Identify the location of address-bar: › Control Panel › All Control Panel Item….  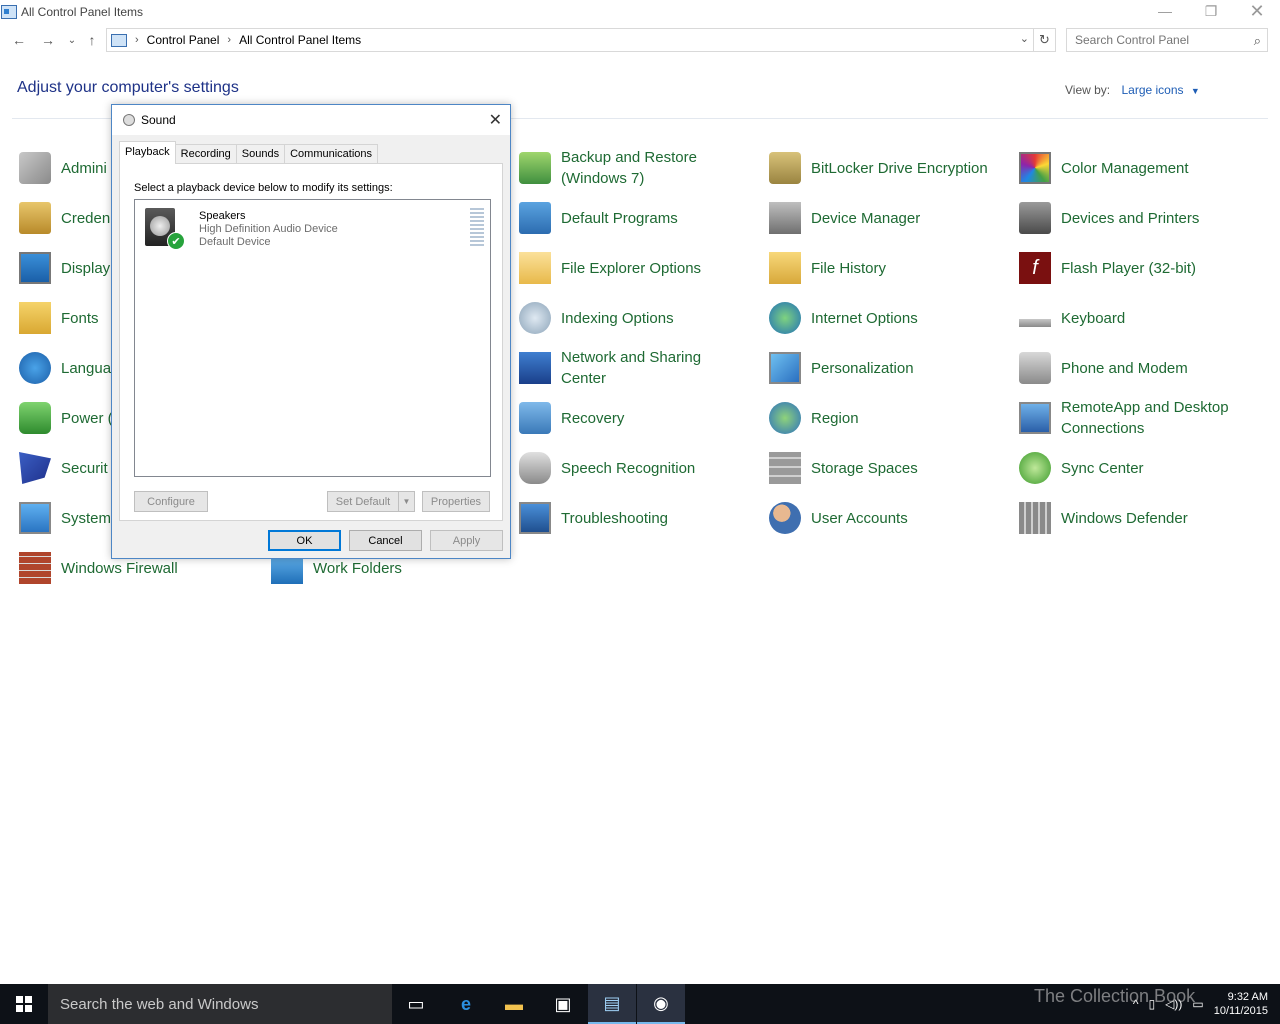
(570, 40).